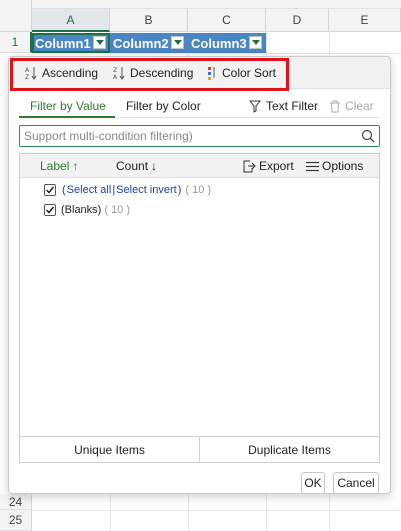  I want to click on sheet-top-strip, so click(216, 4).